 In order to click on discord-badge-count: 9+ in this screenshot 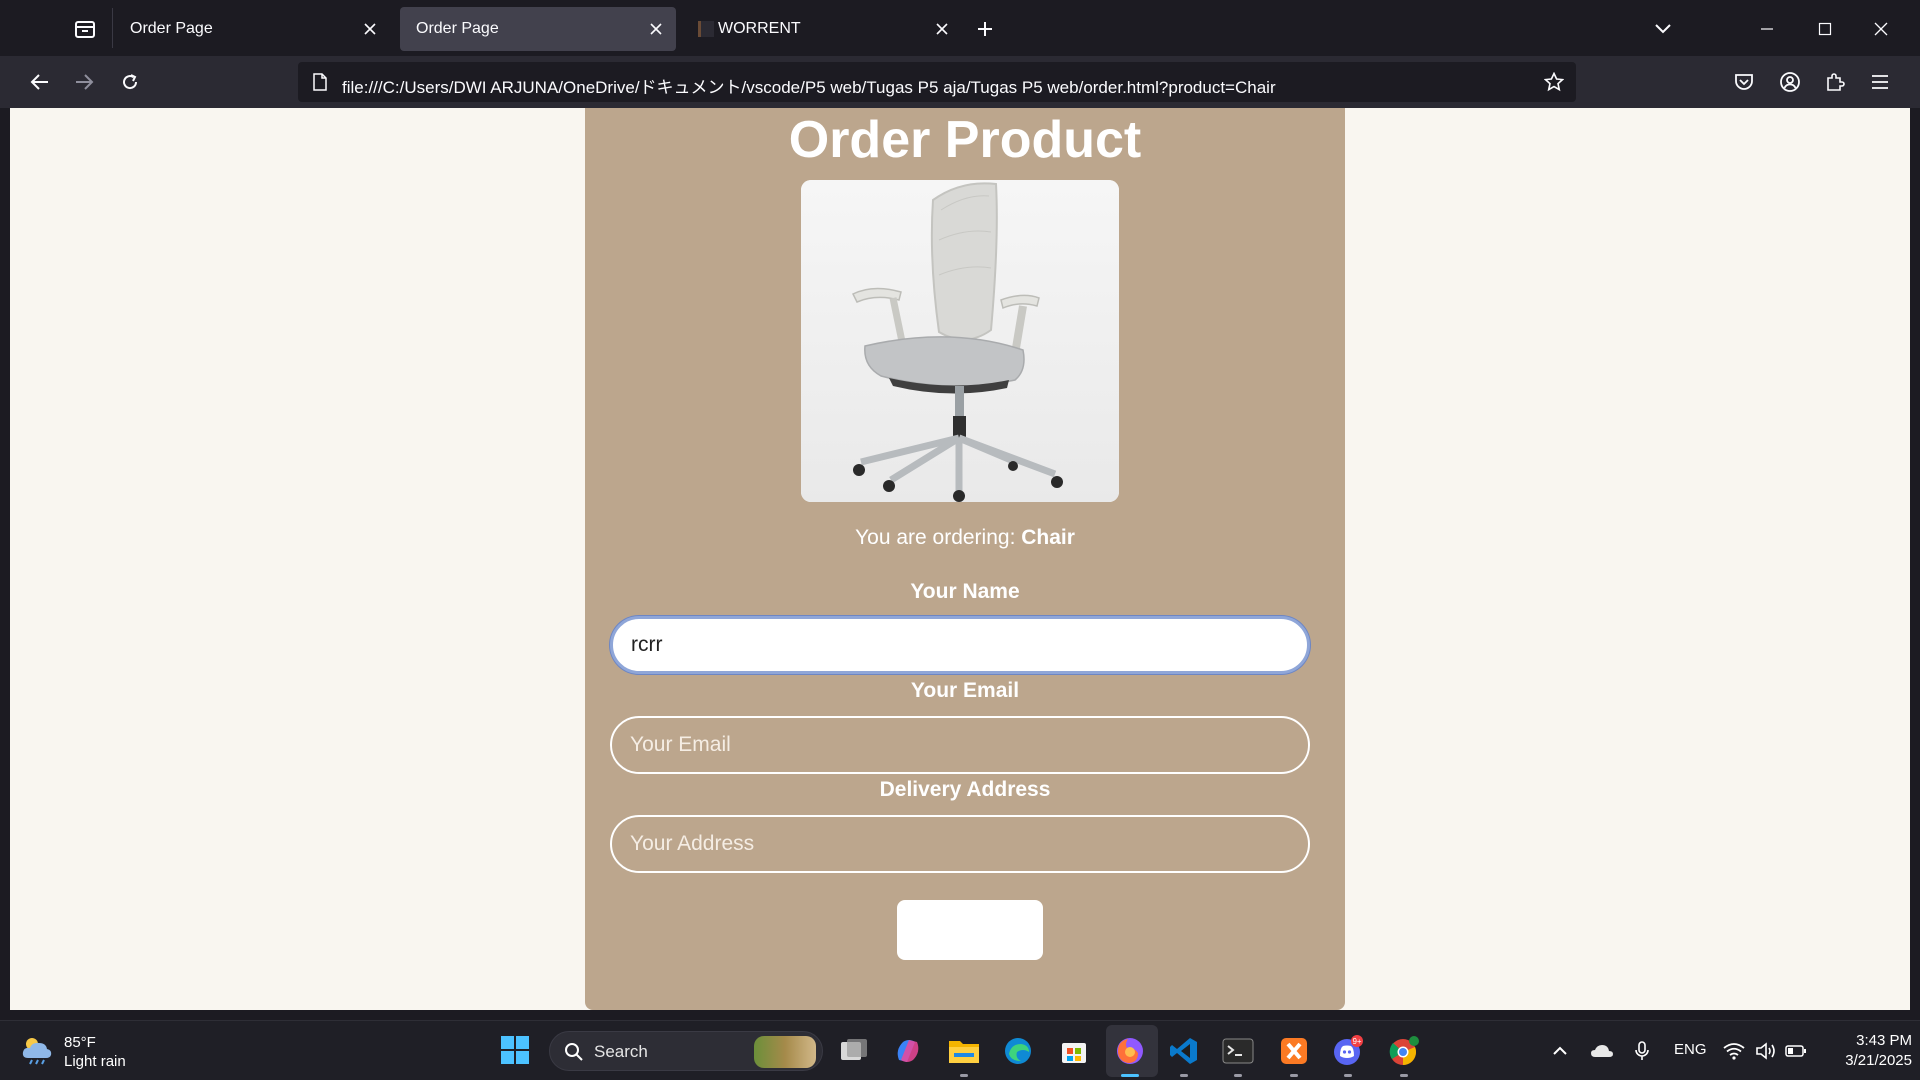, I will do `click(1356, 1041)`.